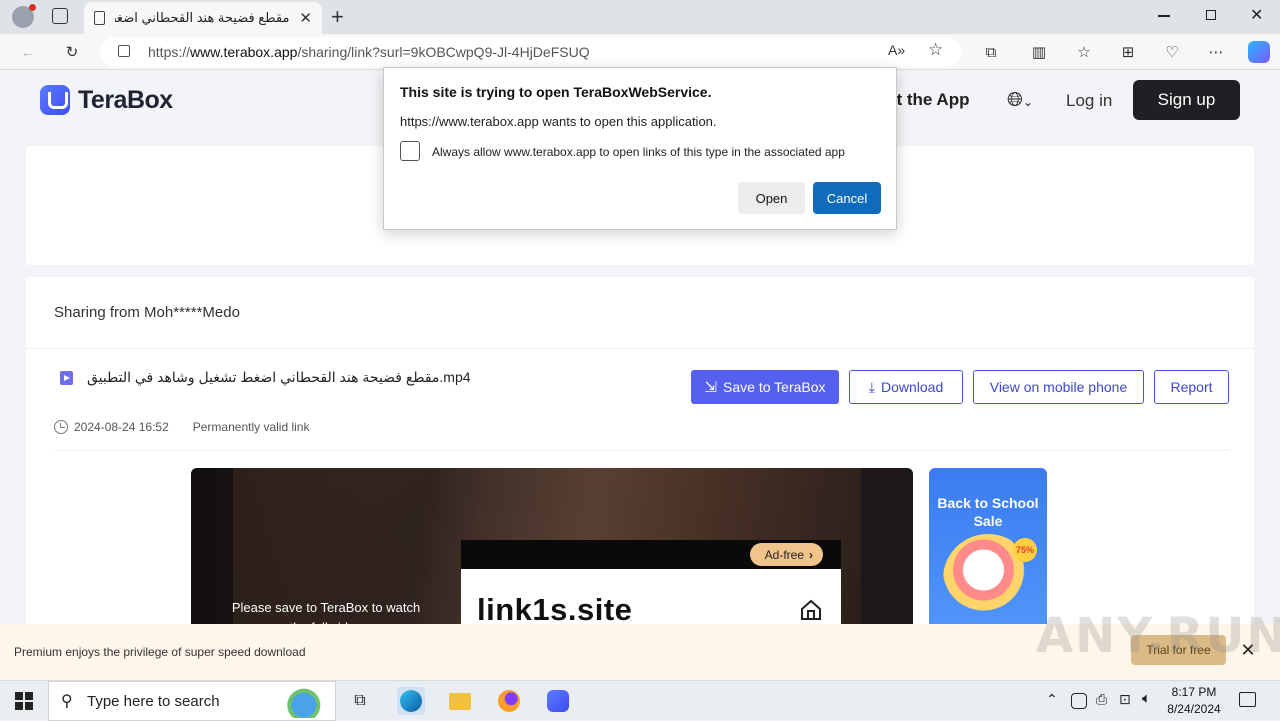  I want to click on favorite-star-icon: ☆, so click(935, 50).